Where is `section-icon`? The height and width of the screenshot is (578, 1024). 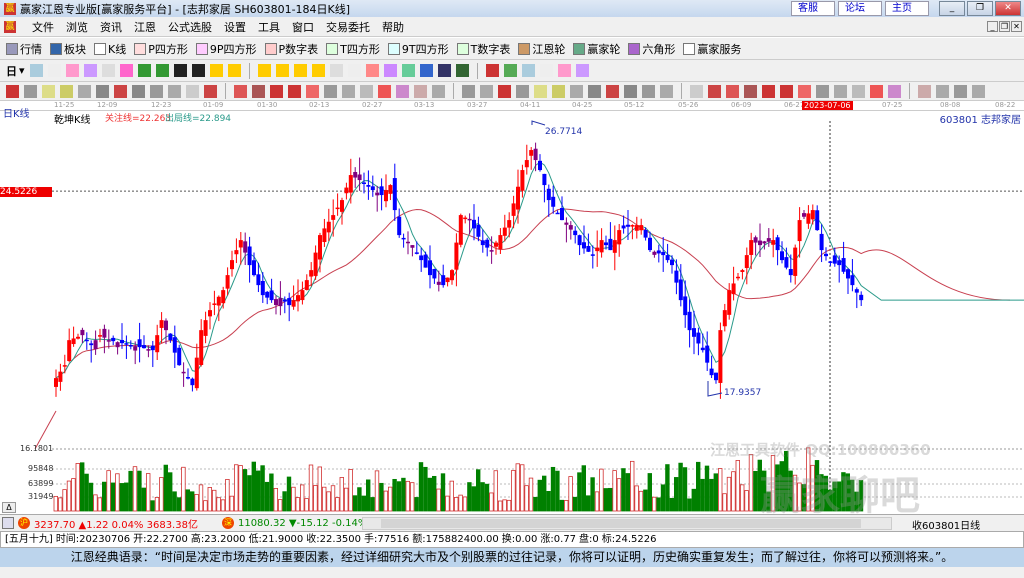 section-icon is located at coordinates (390, 70).